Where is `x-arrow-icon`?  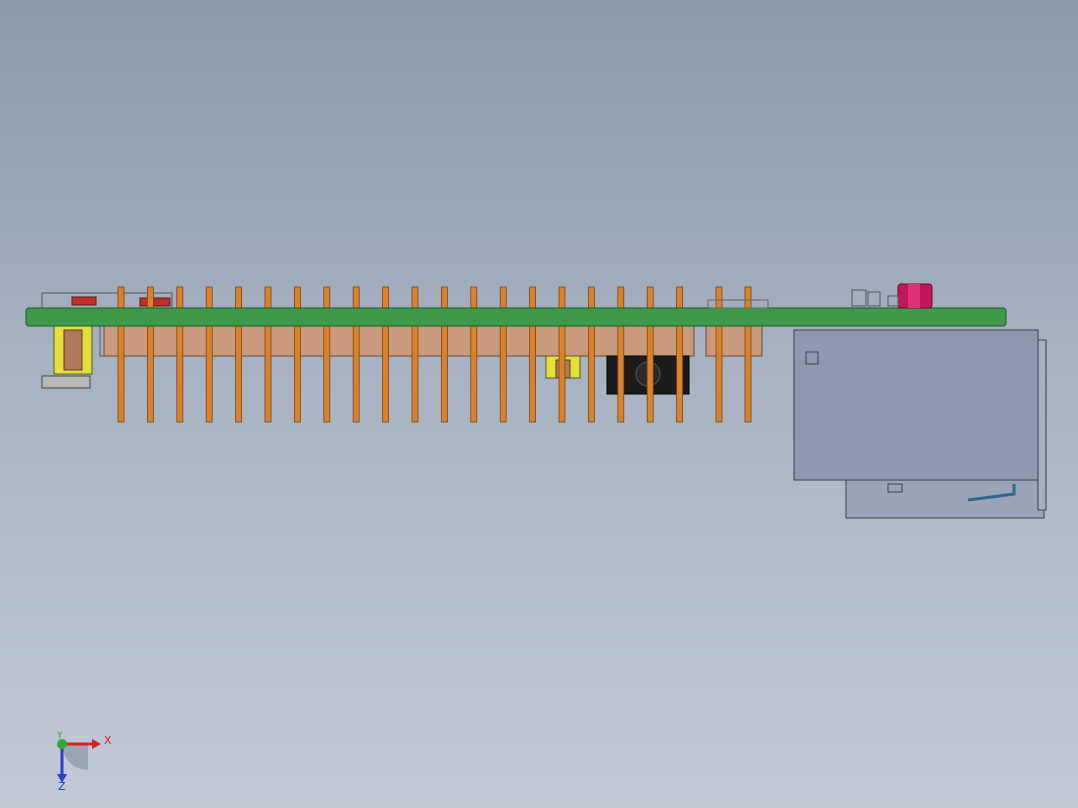
x-arrow-icon is located at coordinates (96, 744).